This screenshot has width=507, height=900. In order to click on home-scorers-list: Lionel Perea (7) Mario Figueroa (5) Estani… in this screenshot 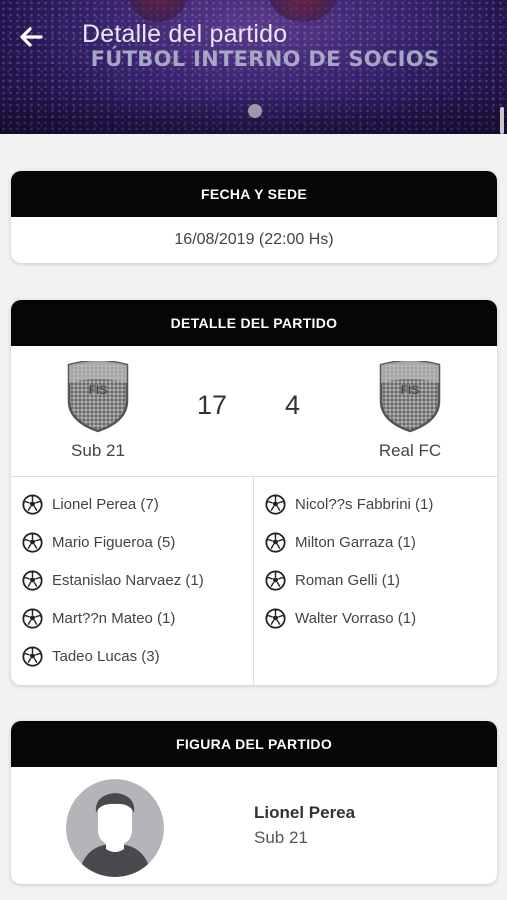, I will do `click(132, 581)`.